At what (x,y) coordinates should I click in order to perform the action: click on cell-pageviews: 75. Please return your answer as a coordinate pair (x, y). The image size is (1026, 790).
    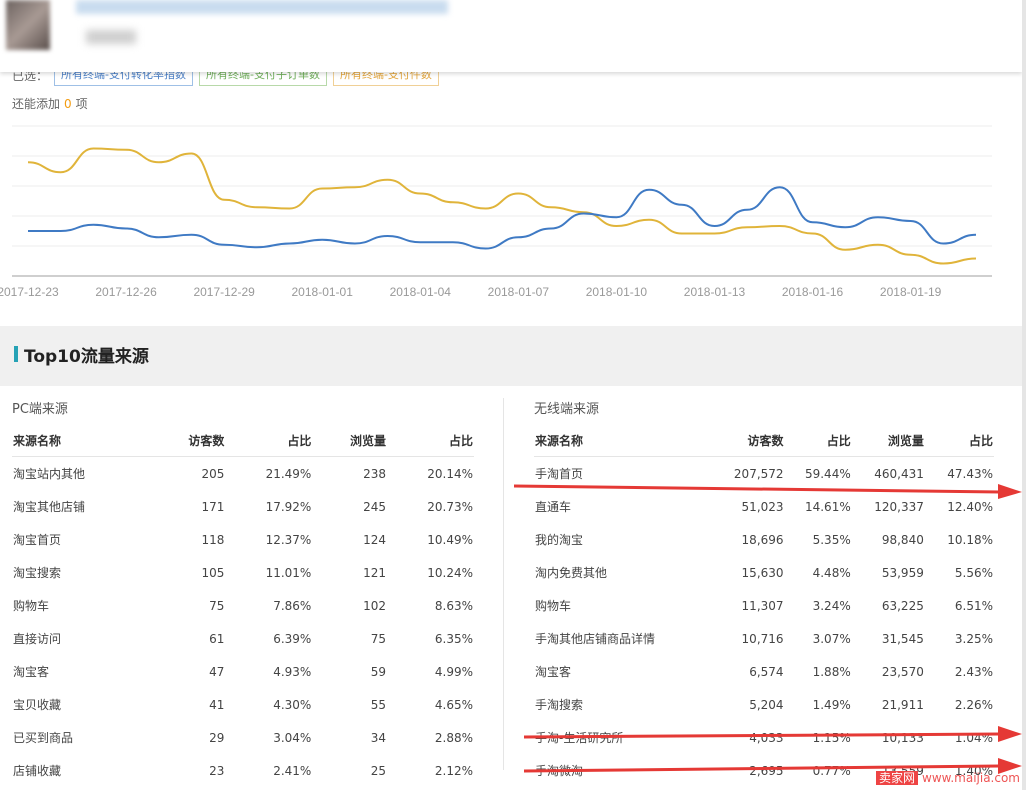
    Looking at the image, I should click on (378, 638).